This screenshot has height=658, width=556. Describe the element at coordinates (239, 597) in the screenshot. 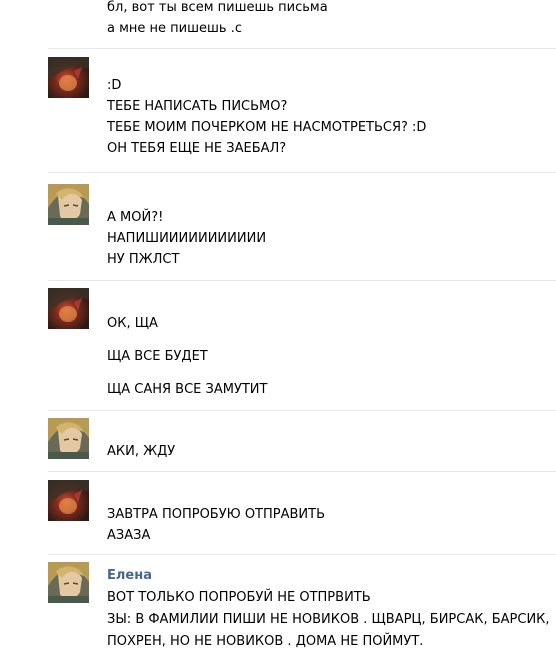

I see `message-text: ВОТ ТОЛЬКО ПОПРОБУЙ НЕ ОТПРВИТЬ` at that location.